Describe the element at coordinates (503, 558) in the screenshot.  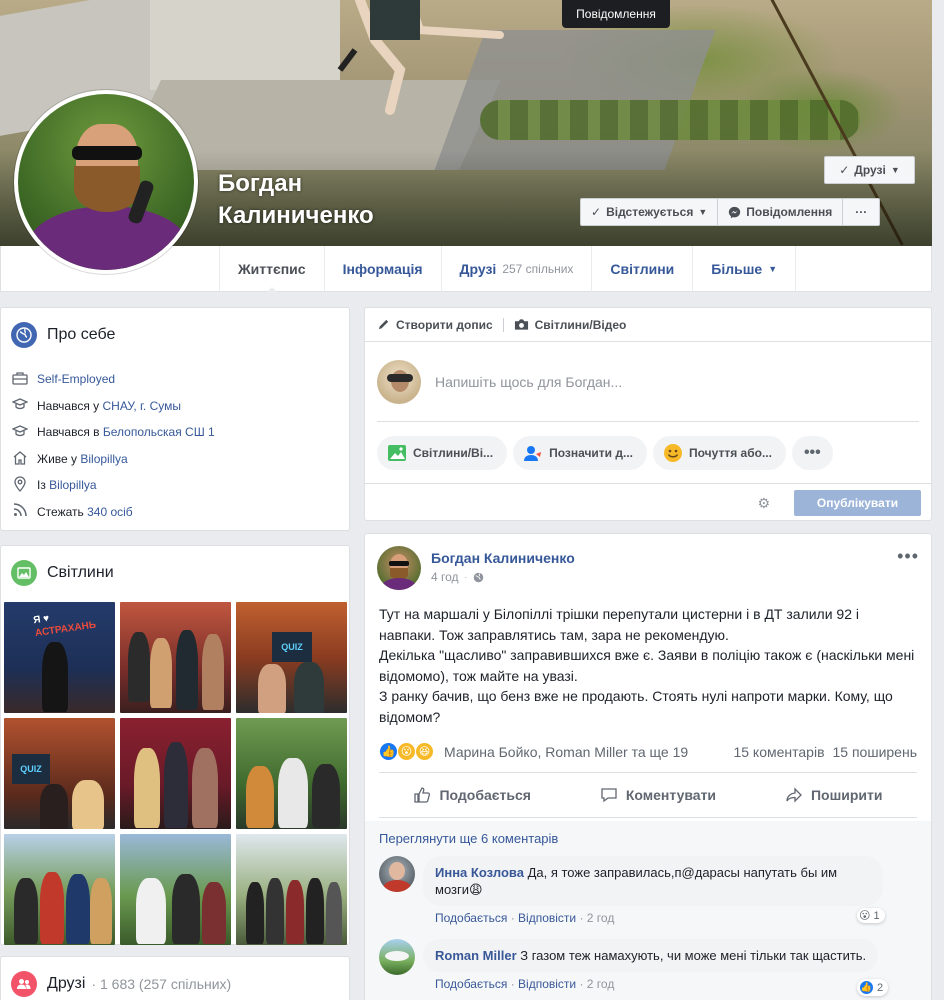
I see `post-author: Богдан Калиниченко` at that location.